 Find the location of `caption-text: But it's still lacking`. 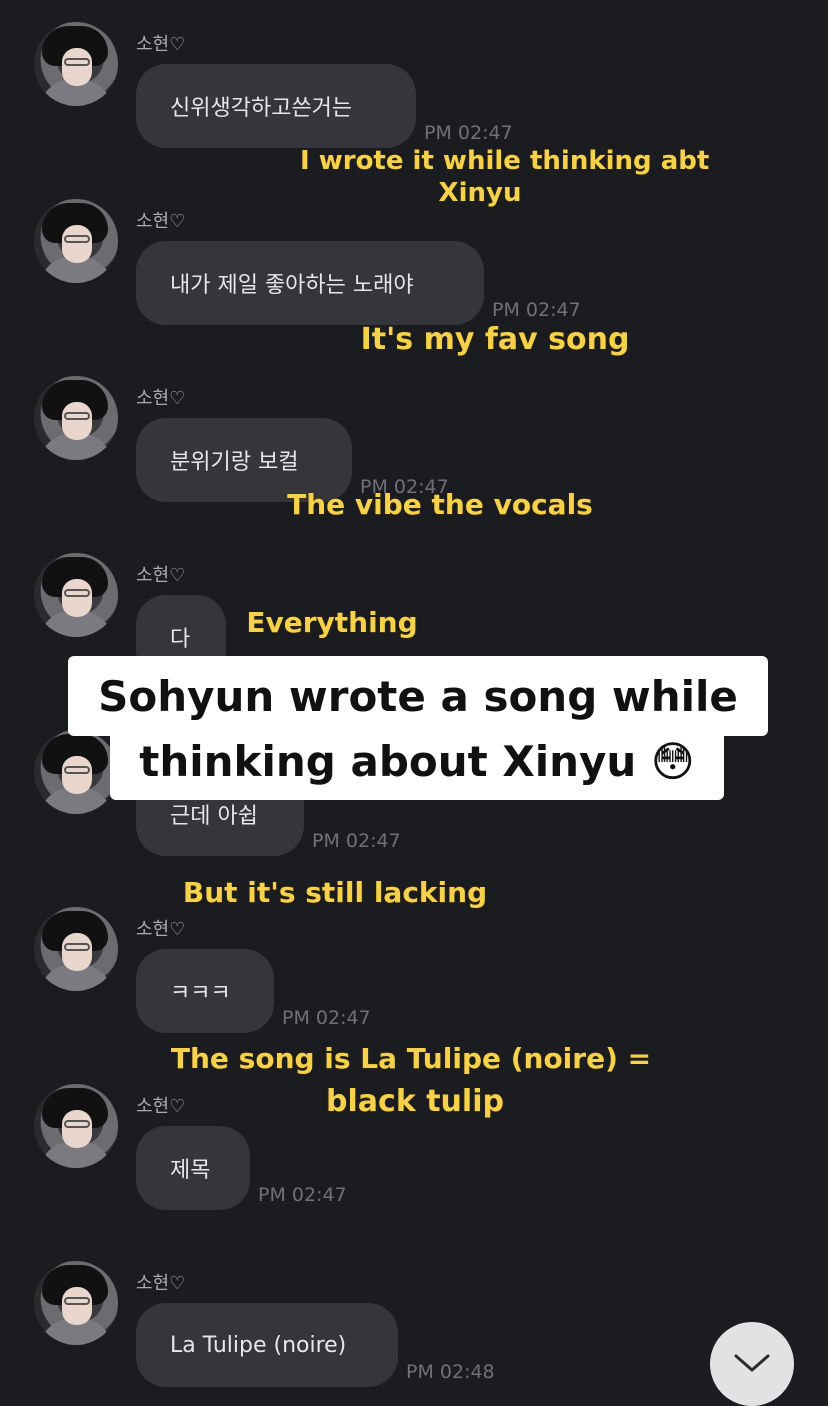

caption-text: But it's still lacking is located at coordinates (335, 892).